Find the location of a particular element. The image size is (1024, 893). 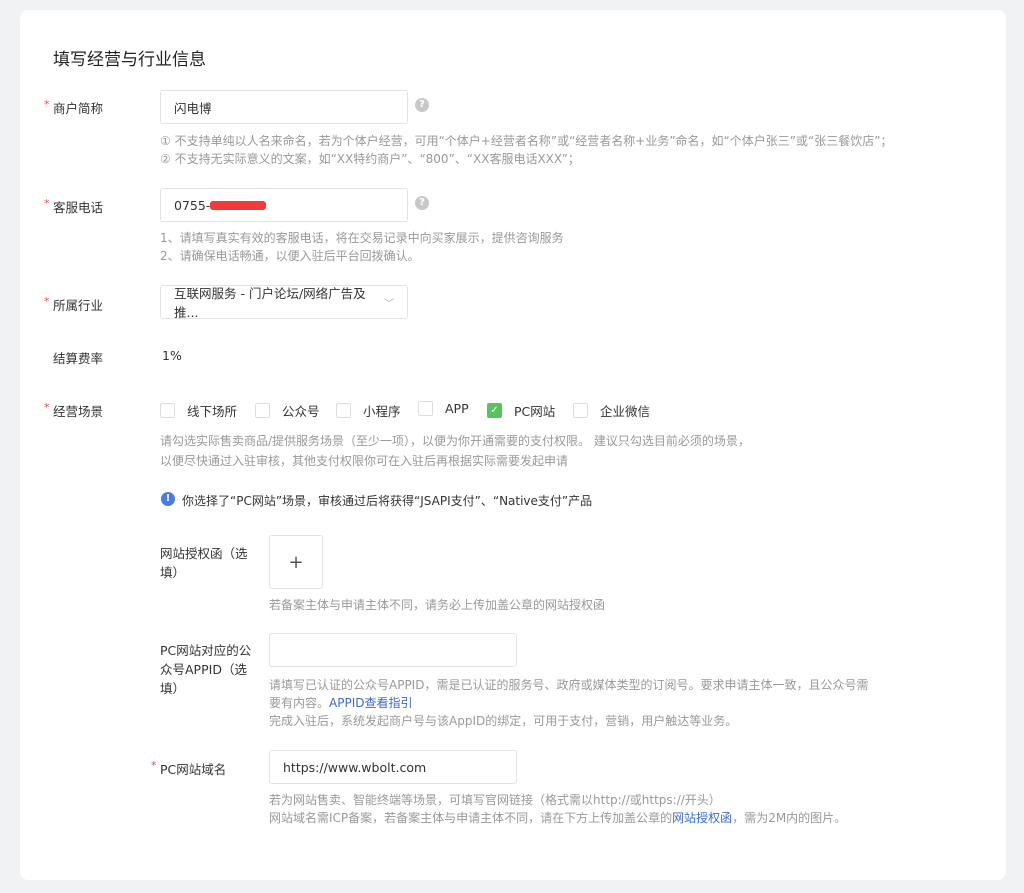

redaction-mark is located at coordinates (238, 205).